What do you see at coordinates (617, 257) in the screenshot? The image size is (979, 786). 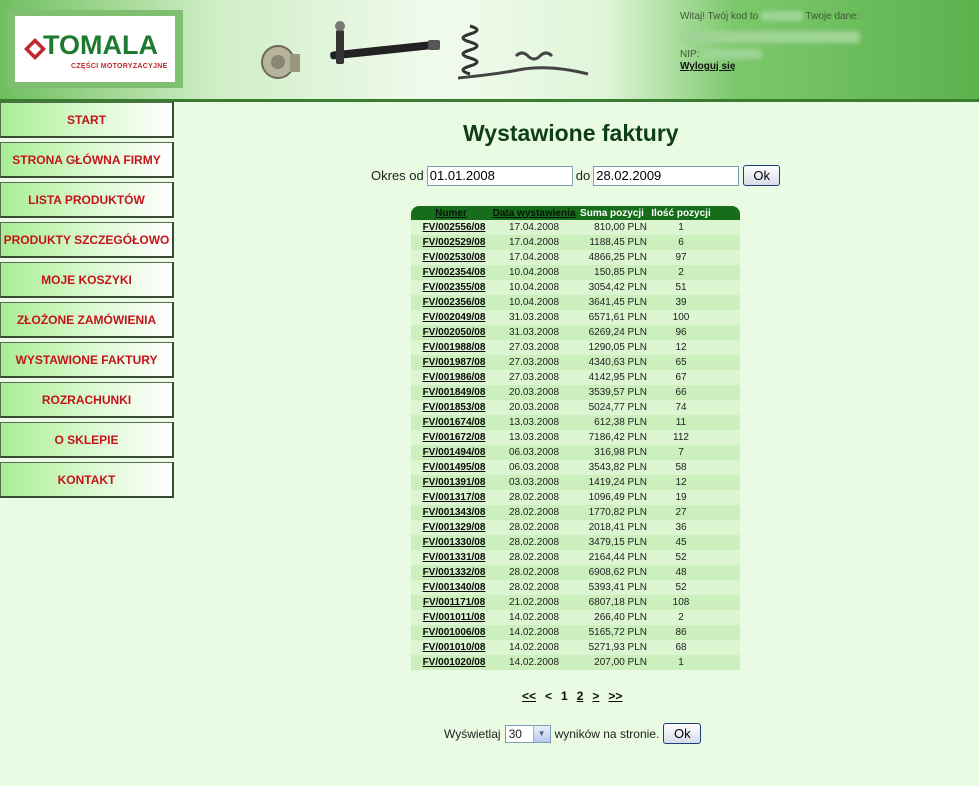 I see `invoice-sum: 4866,25 PLN` at bounding box center [617, 257].